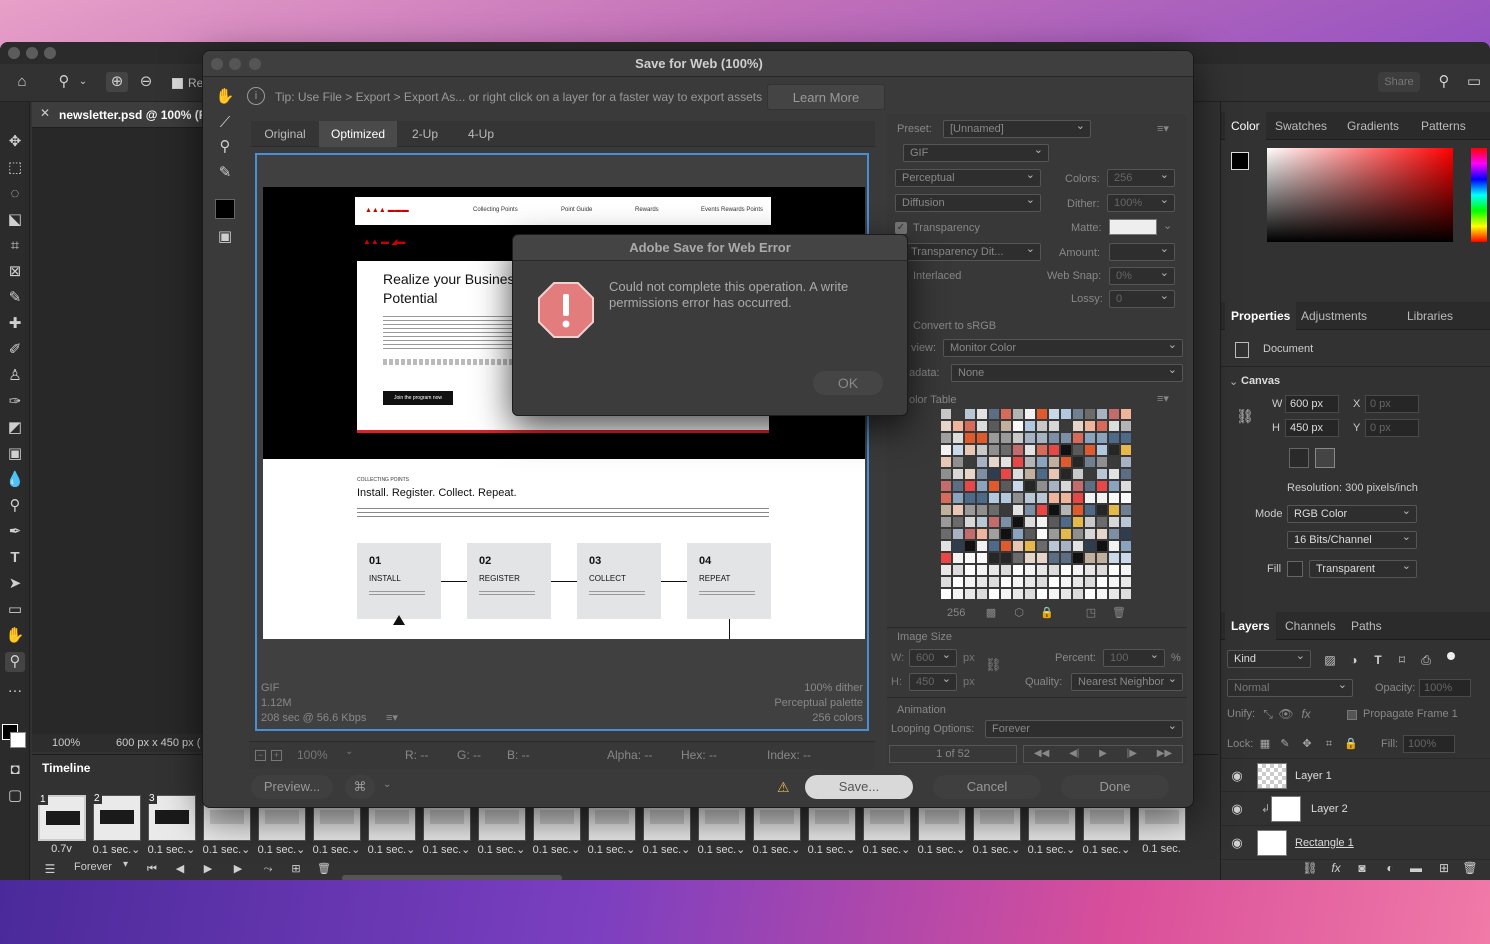 This screenshot has width=1490, height=944. Describe the element at coordinates (15, 584) in the screenshot. I see `path-select-tool-icon: ➤` at that location.